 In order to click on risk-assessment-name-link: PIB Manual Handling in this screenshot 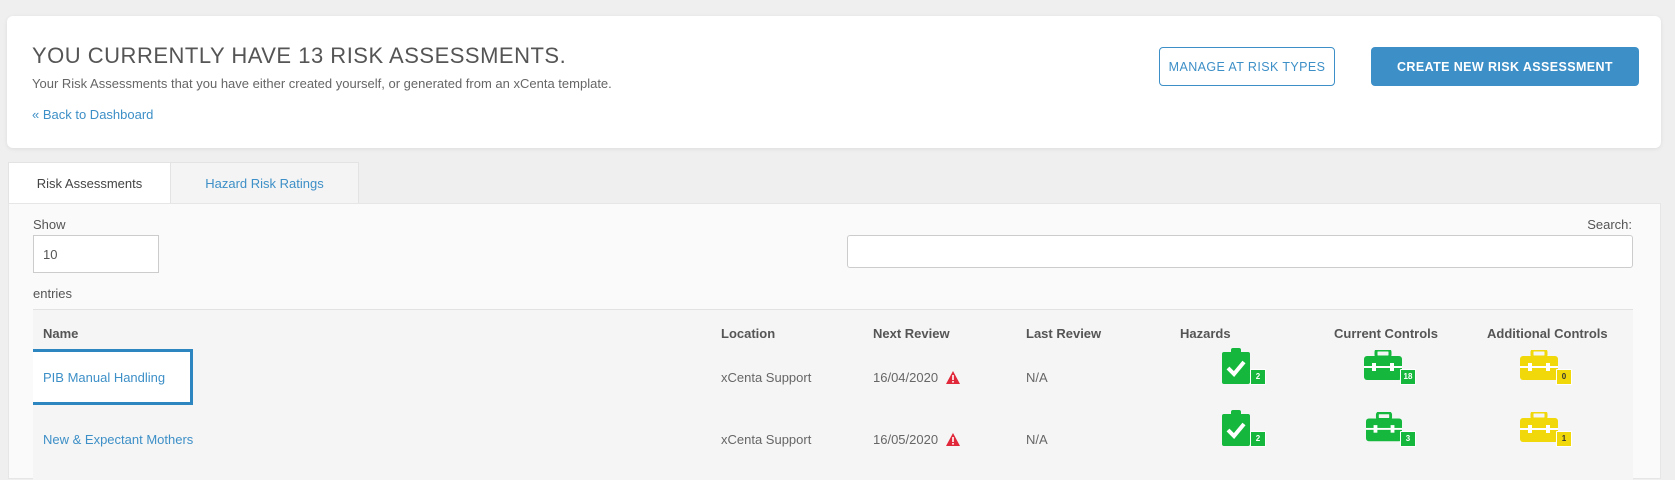, I will do `click(104, 377)`.